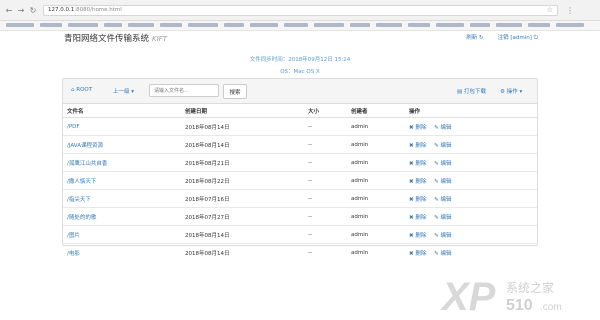 The width and height of the screenshot is (600, 320). Describe the element at coordinates (242, 180) in the screenshot. I see `file-date: 2018年08月22日` at that location.